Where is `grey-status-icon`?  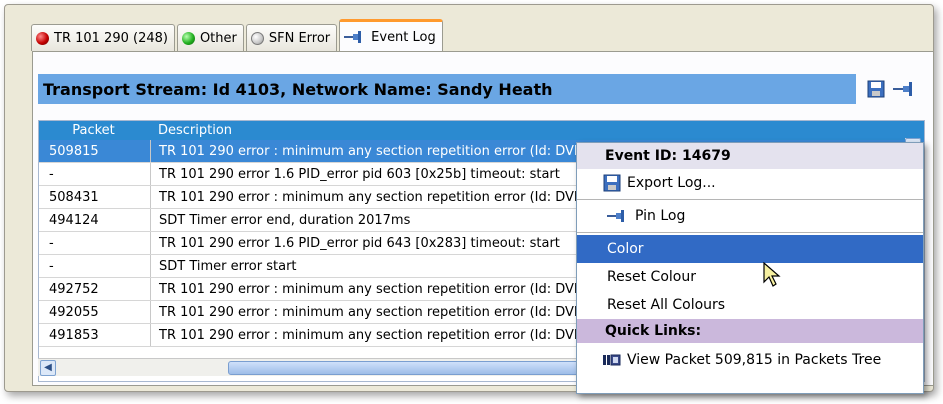
grey-status-icon is located at coordinates (257, 38).